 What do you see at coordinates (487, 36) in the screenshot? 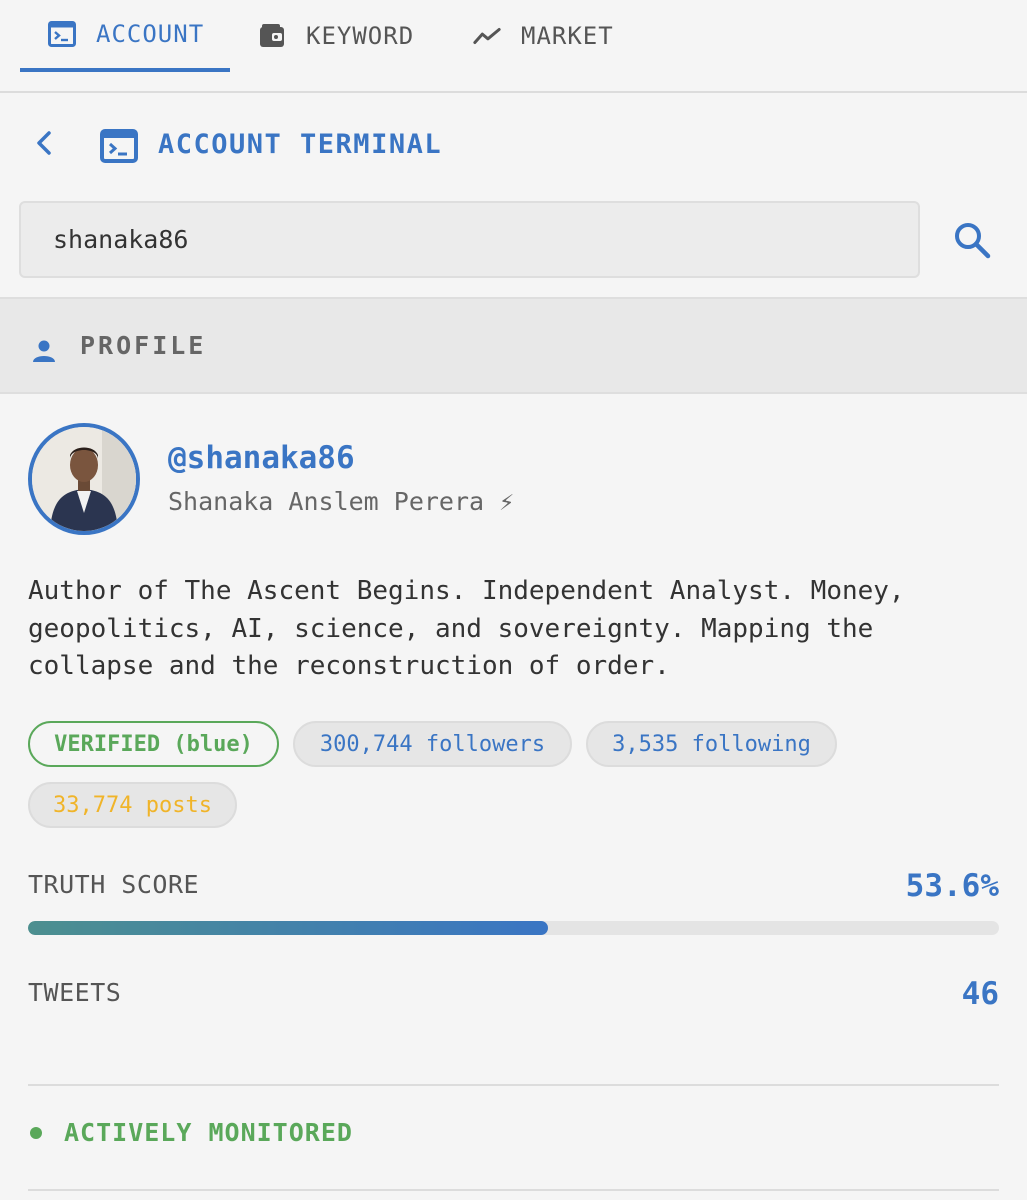
I see `trend-line-icon` at bounding box center [487, 36].